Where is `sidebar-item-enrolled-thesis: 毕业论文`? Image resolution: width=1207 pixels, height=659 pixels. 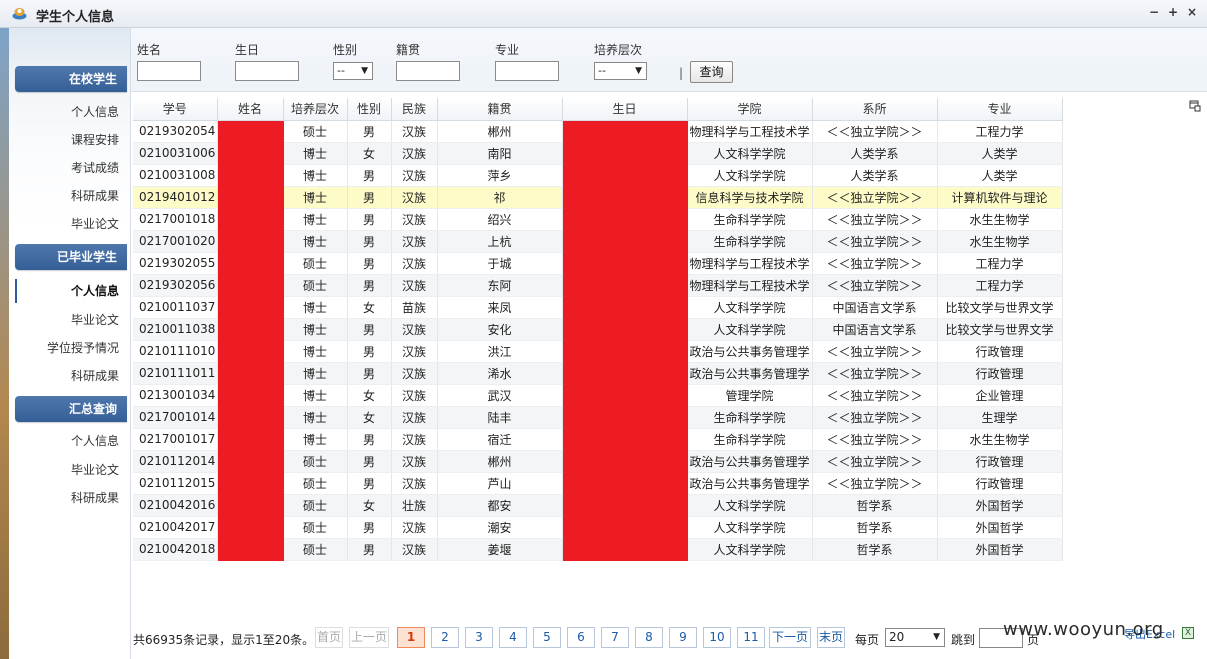 sidebar-item-enrolled-thesis: 毕业论文 is located at coordinates (71, 224).